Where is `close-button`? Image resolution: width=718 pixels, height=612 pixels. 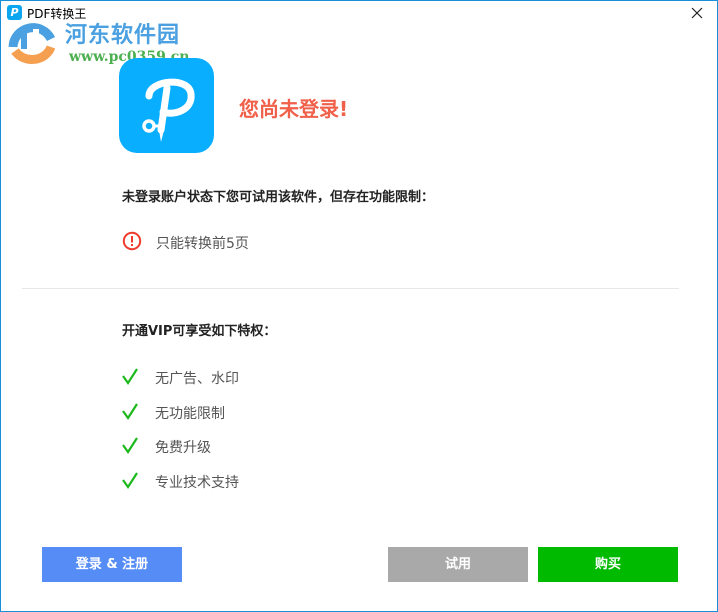 close-button is located at coordinates (697, 13).